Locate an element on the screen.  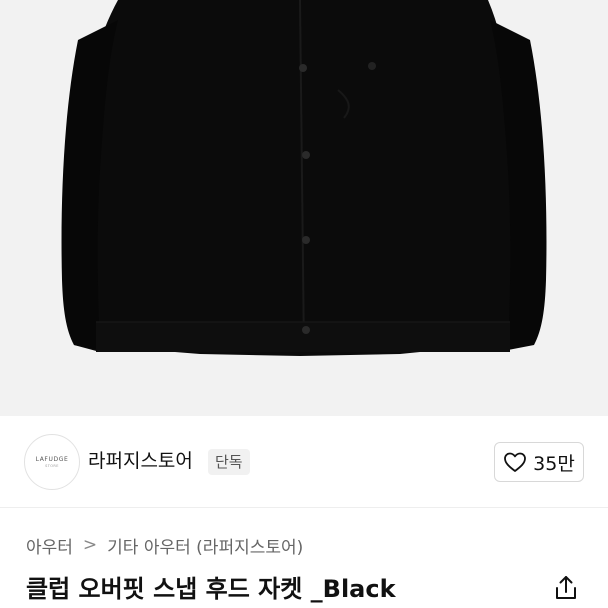
avatar: LAFUDGE STORE is located at coordinates (52, 462).